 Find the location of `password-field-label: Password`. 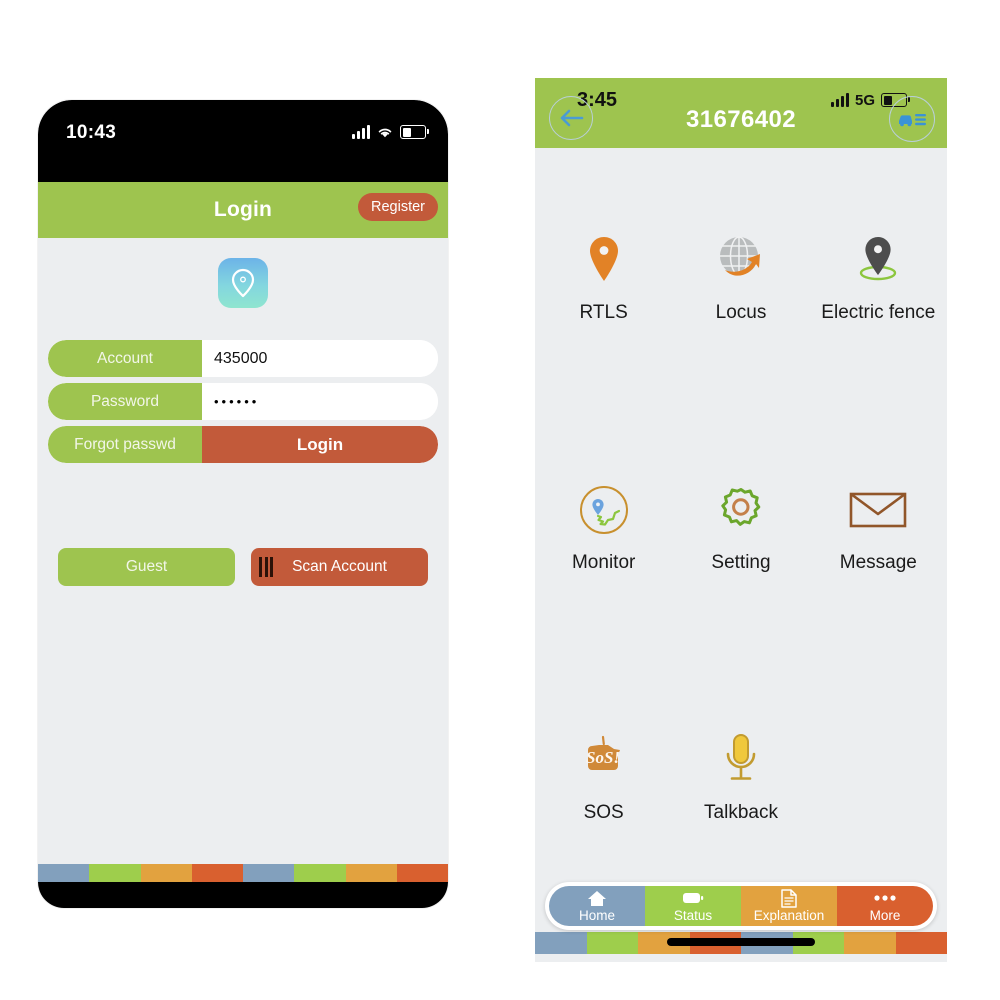

password-field-label: Password is located at coordinates (125, 401).